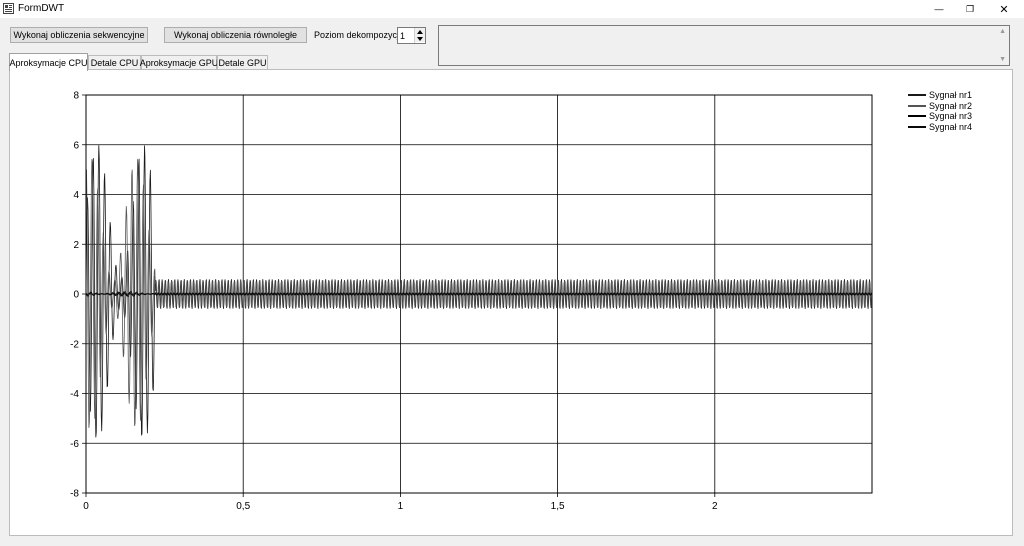 Image resolution: width=1024 pixels, height=546 pixels. What do you see at coordinates (406, 35) in the screenshot?
I see `decomposition-level-input` at bounding box center [406, 35].